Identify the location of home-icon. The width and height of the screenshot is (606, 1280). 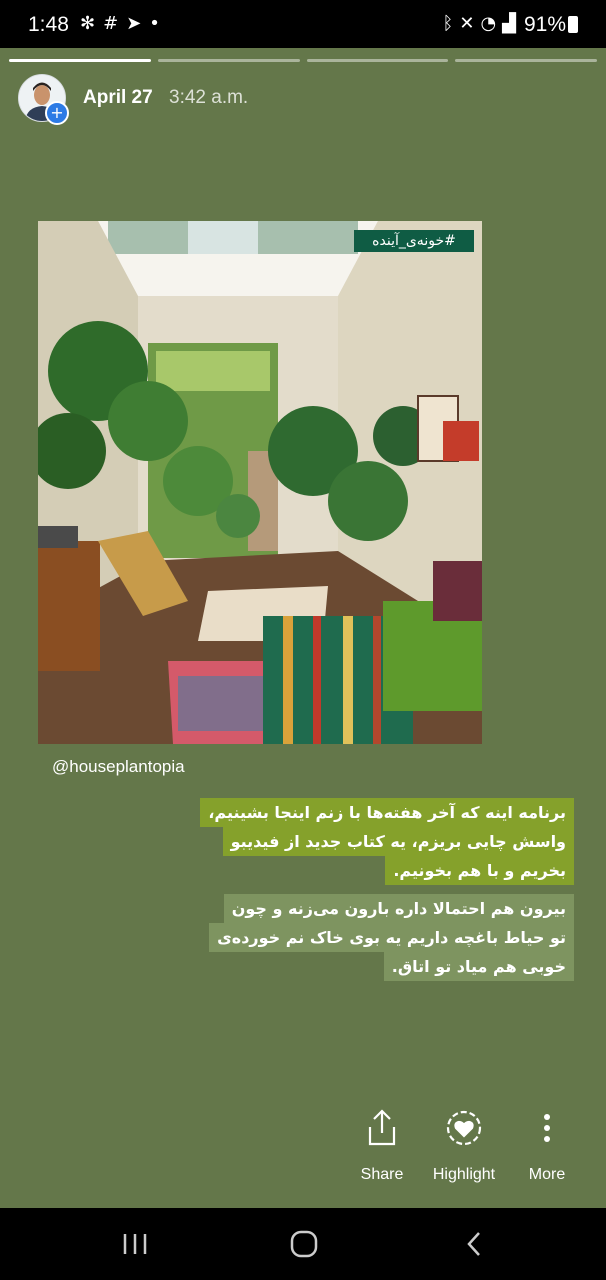
(304, 1244).